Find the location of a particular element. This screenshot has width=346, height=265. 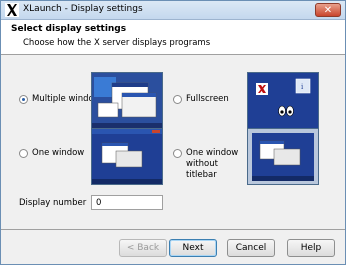

radio-label-one-window: One window is located at coordinates (58, 153).